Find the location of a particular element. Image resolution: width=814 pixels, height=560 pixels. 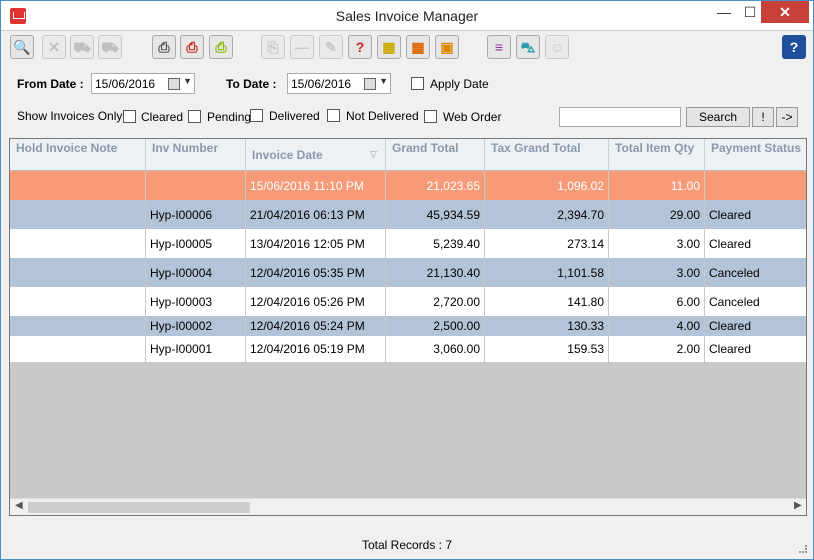

not-delivered-checkbox is located at coordinates (333, 115).